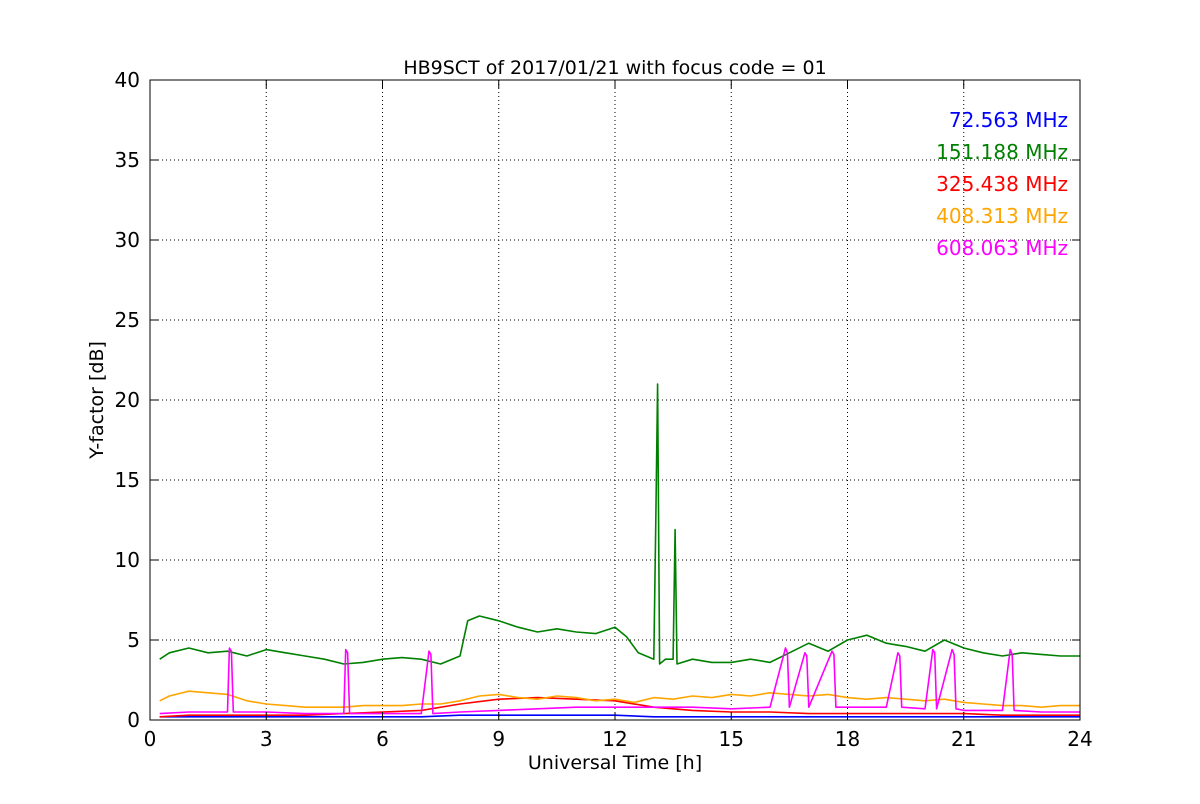  What do you see at coordinates (127, 560) in the screenshot?
I see `y-tick-label: 10` at bounding box center [127, 560].